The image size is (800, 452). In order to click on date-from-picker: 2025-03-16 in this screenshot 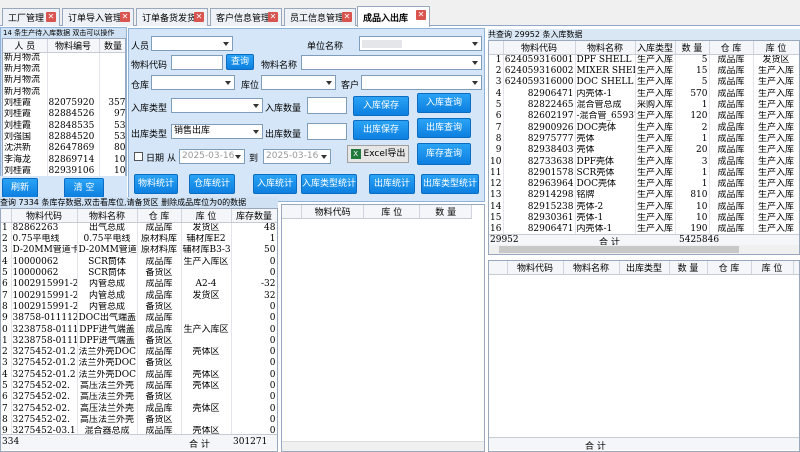, I will do `click(212, 156)`.